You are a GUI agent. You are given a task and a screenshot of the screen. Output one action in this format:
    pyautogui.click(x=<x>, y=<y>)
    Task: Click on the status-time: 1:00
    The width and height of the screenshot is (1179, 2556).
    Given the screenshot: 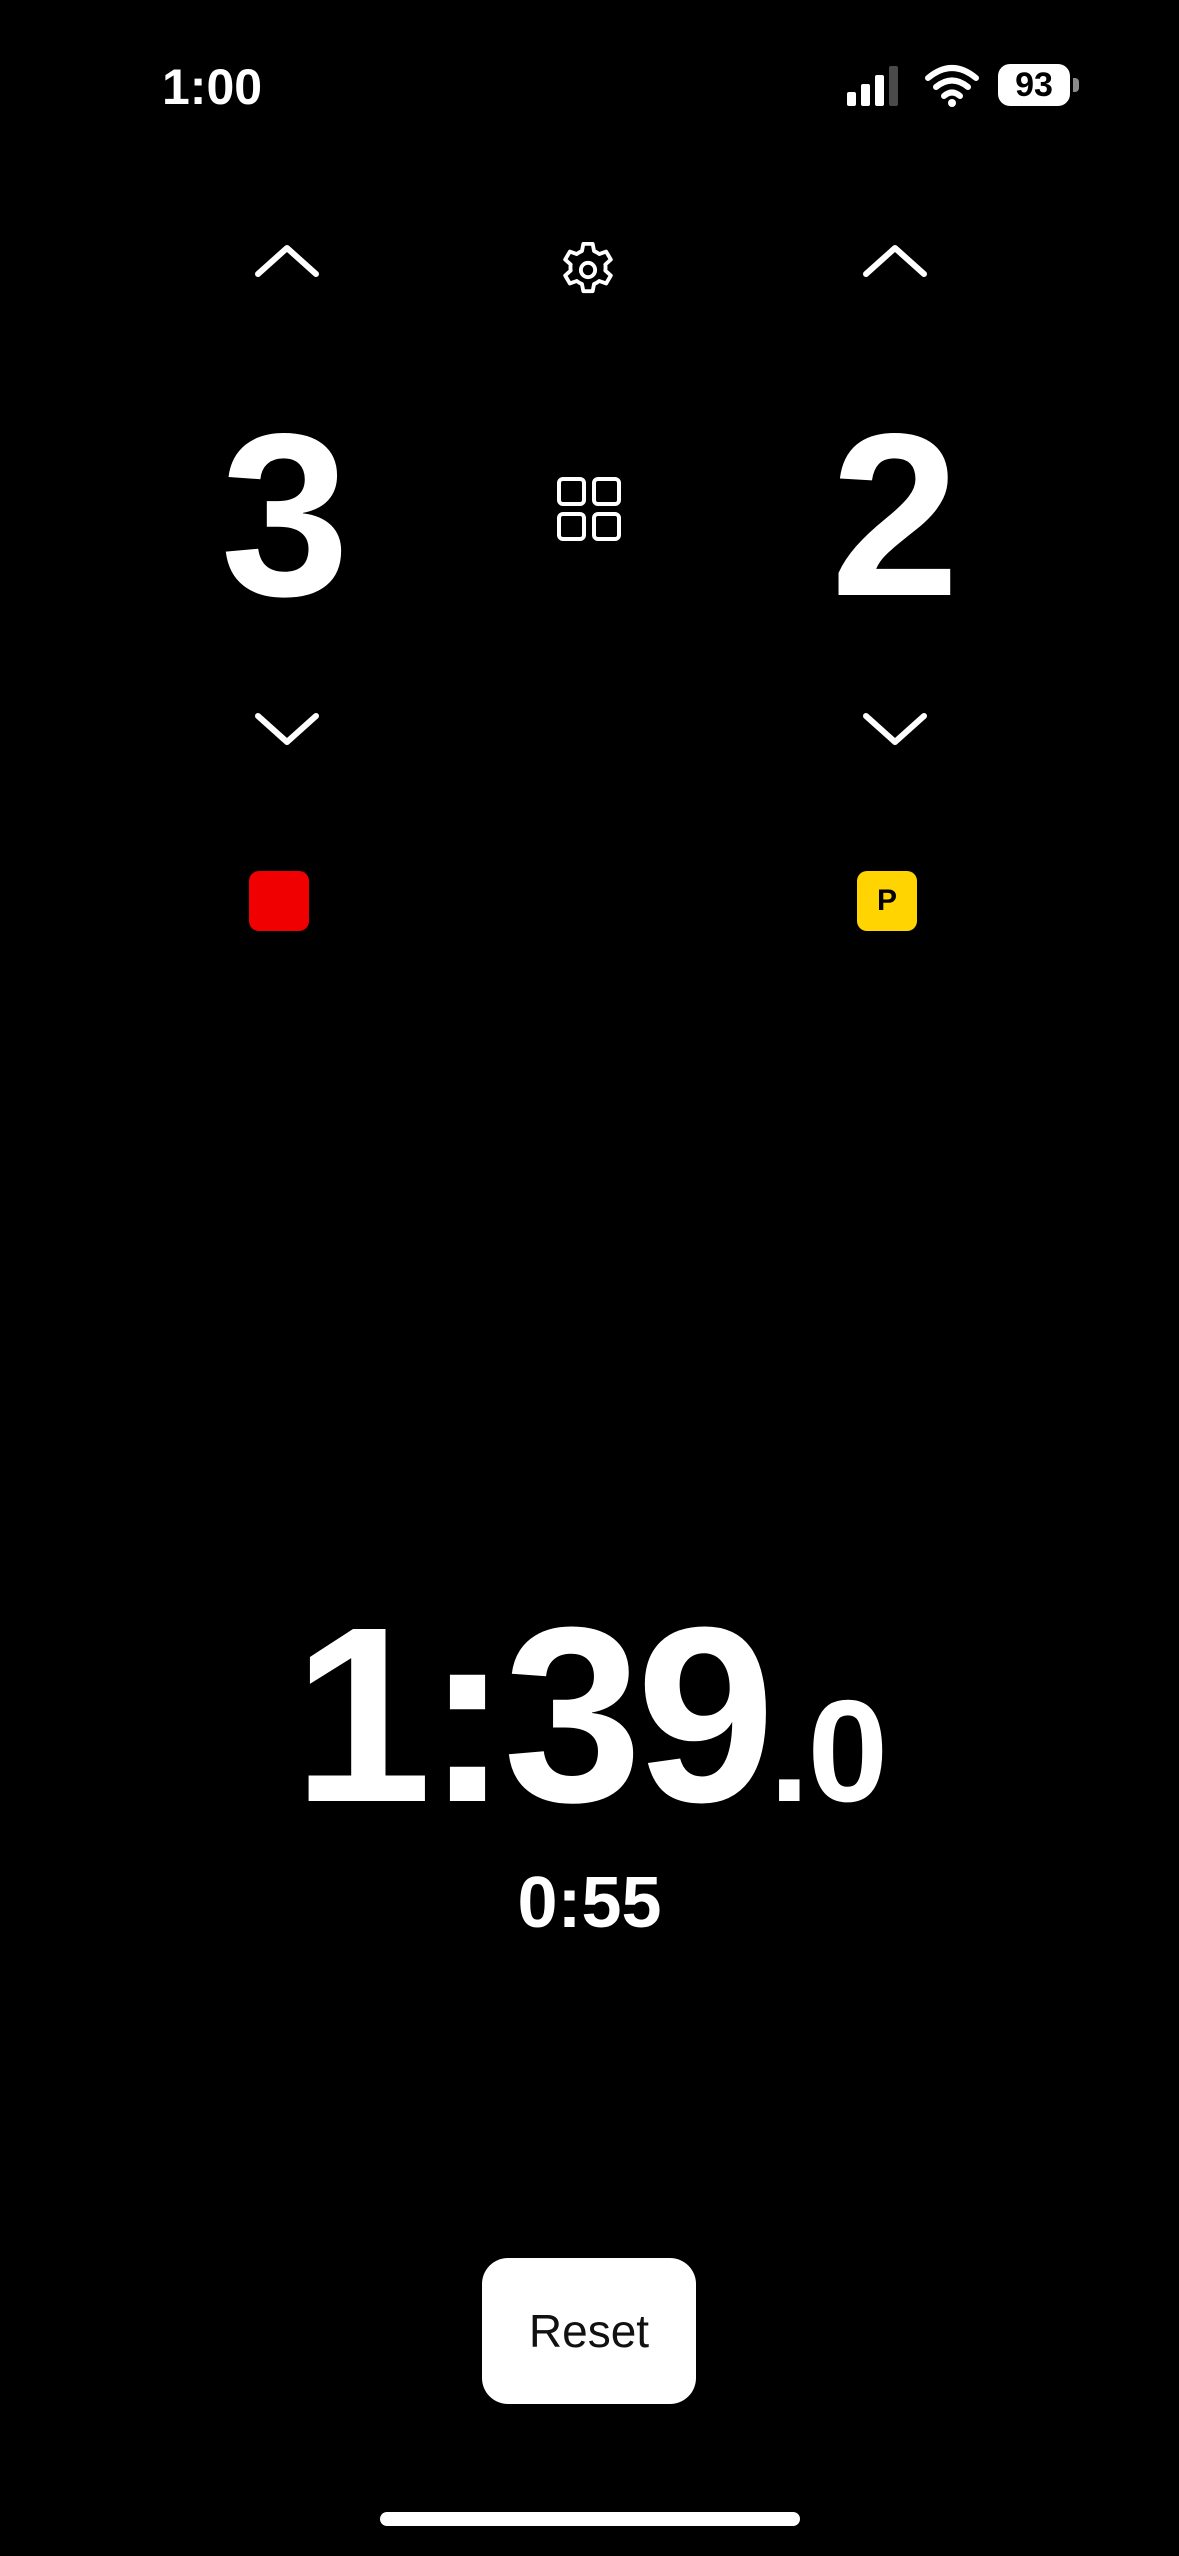 What is the action you would take?
    pyautogui.click(x=212, y=87)
    